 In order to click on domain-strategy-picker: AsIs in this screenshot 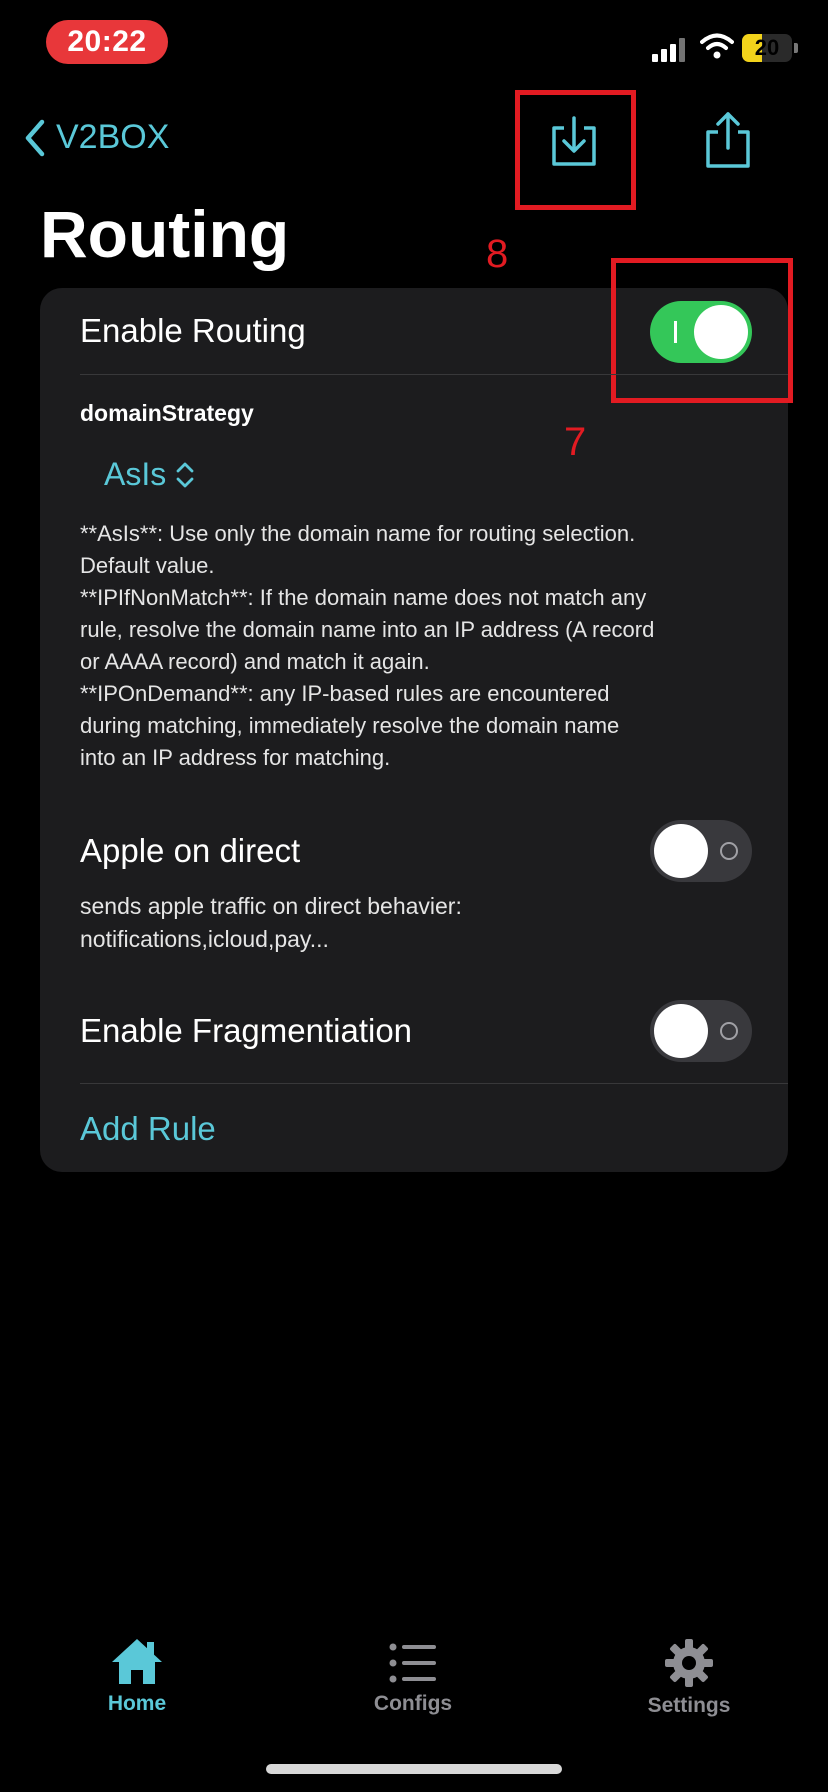, I will do `click(150, 474)`.